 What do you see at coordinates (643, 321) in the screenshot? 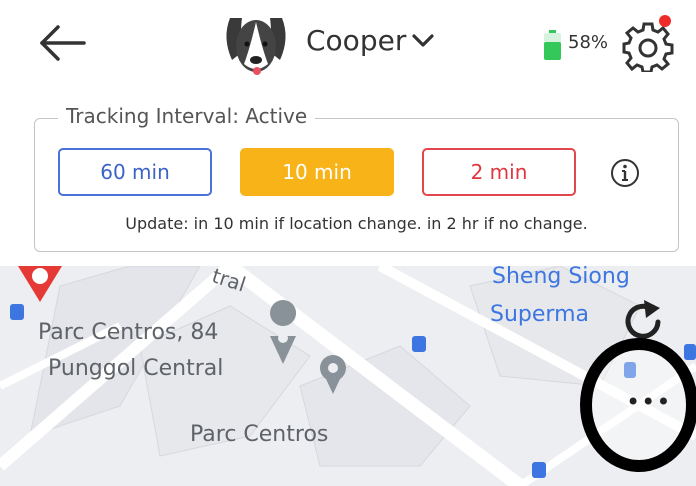
I see `refresh-icon` at bounding box center [643, 321].